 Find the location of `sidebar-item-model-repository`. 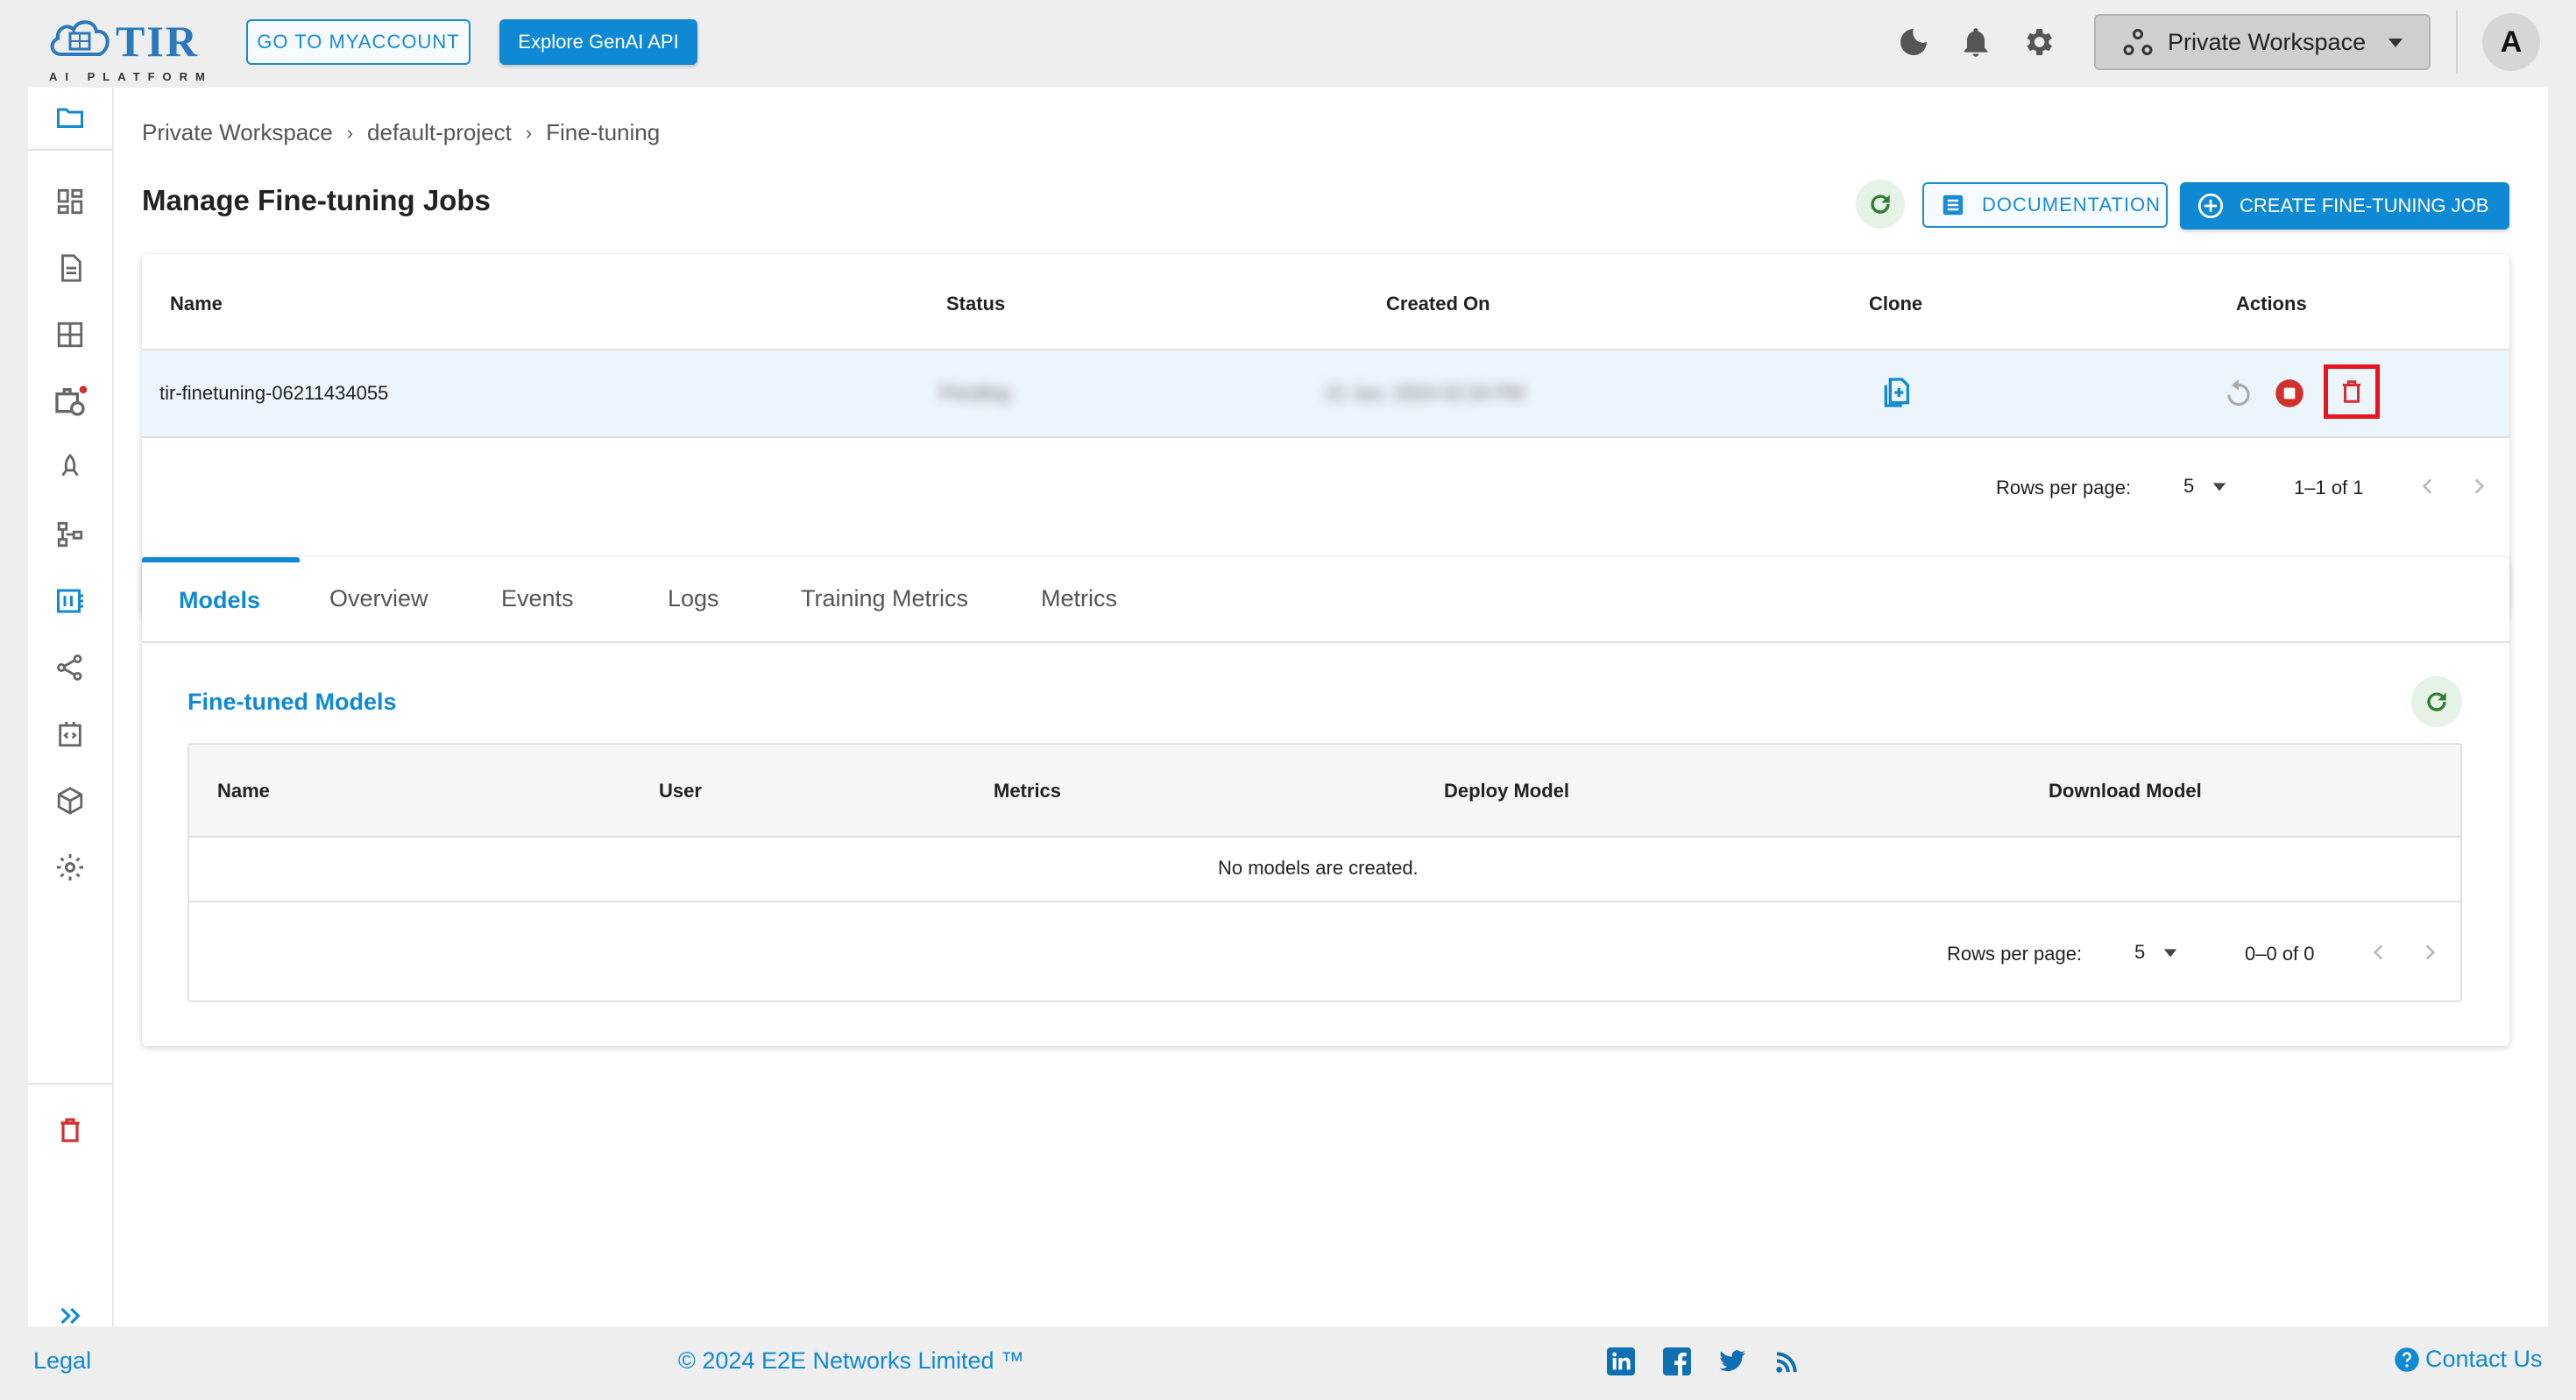

sidebar-item-model-repository is located at coordinates (70, 800).